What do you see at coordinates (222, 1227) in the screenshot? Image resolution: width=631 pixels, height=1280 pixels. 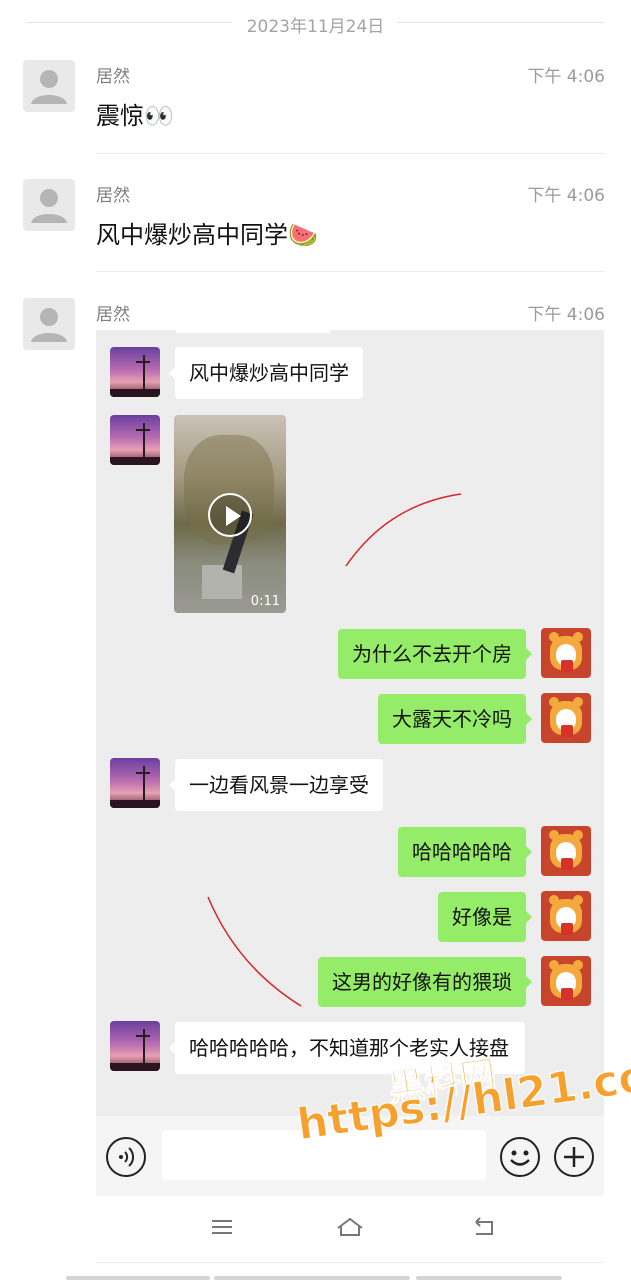 I see `menu-icon` at bounding box center [222, 1227].